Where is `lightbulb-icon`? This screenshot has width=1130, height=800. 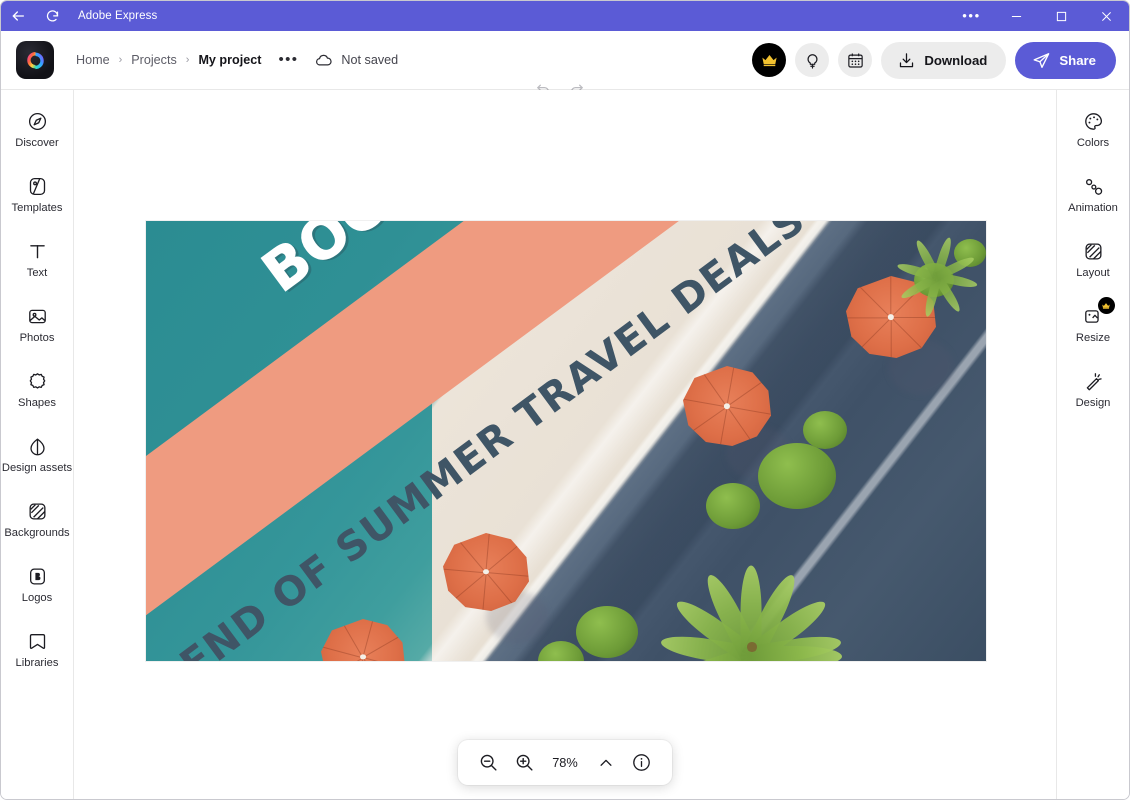
lightbulb-icon is located at coordinates (812, 61).